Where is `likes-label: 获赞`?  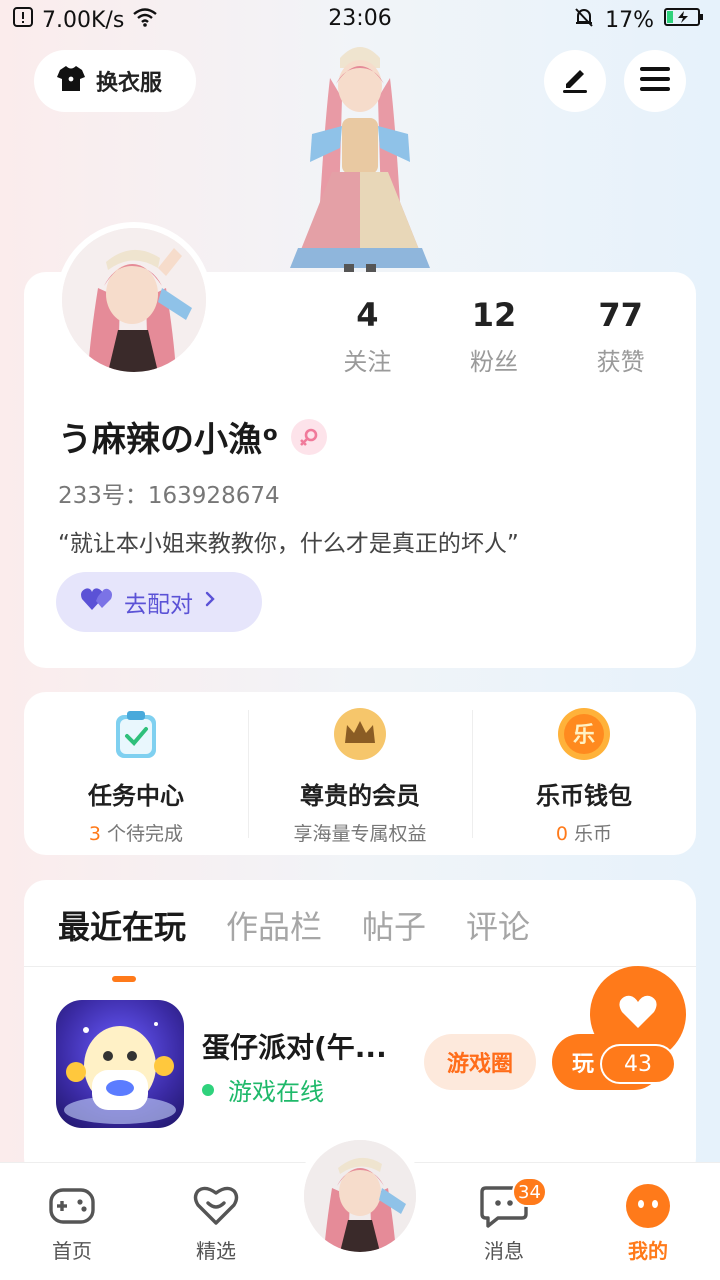
likes-label: 获赞 is located at coordinates (620, 362).